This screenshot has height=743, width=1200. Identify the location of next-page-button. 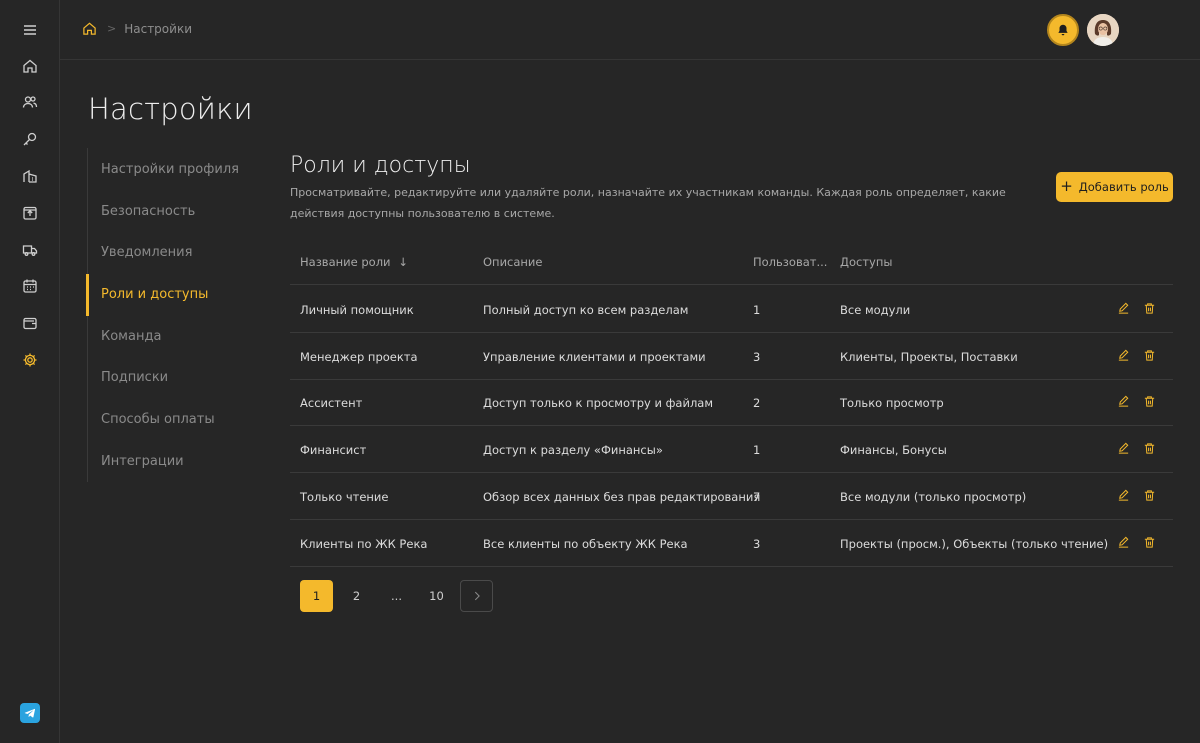
(476, 596).